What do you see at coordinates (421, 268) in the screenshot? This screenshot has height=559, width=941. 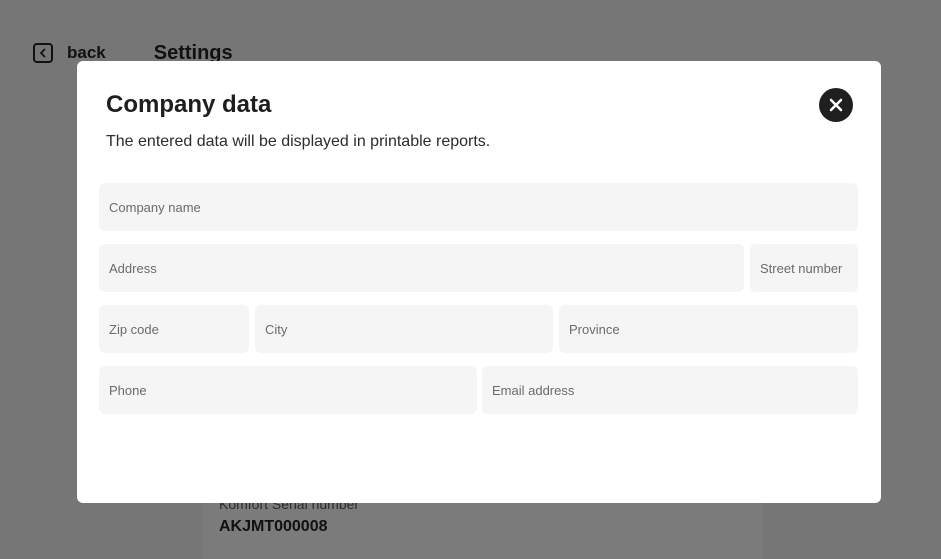 I see `address-input: Address` at bounding box center [421, 268].